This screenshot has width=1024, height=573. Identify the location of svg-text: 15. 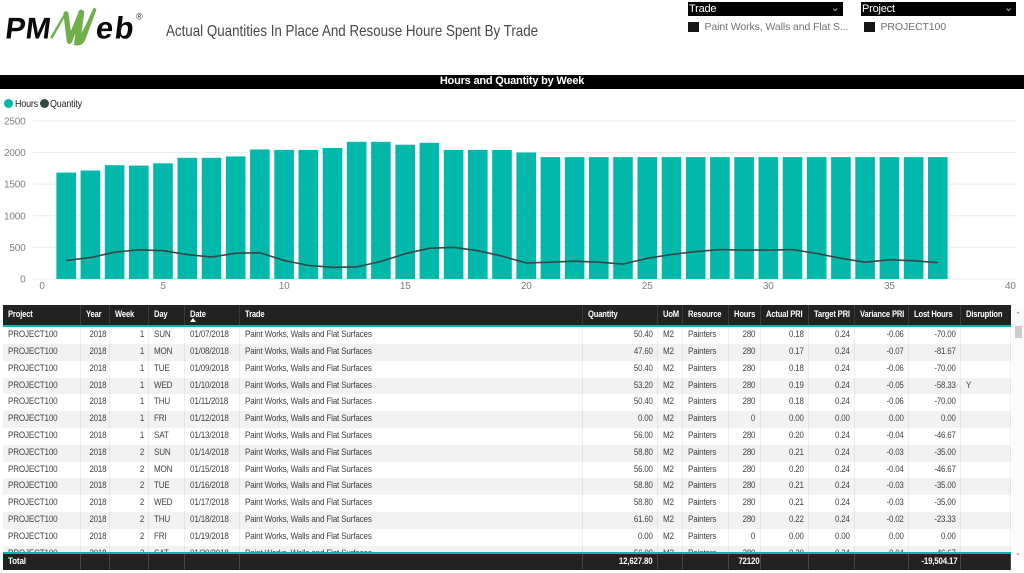
(405, 286).